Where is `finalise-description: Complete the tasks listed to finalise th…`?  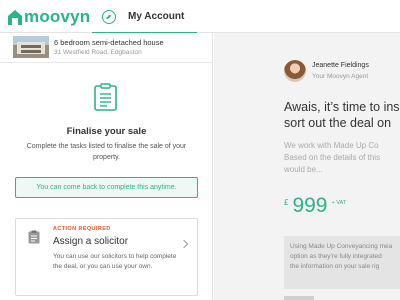
finalise-description: Complete the tasks listed to finalise th… is located at coordinates (106, 152).